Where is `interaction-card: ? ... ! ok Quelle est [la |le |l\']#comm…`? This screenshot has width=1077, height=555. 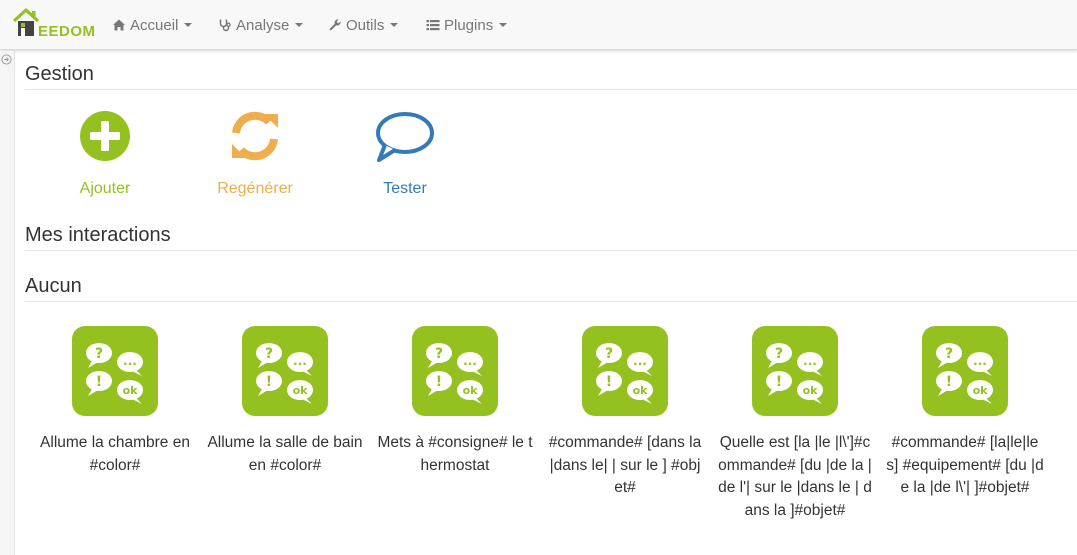 interaction-card: ? ... ! ok Quelle est [la |le |l\']#comm… is located at coordinates (795, 424).